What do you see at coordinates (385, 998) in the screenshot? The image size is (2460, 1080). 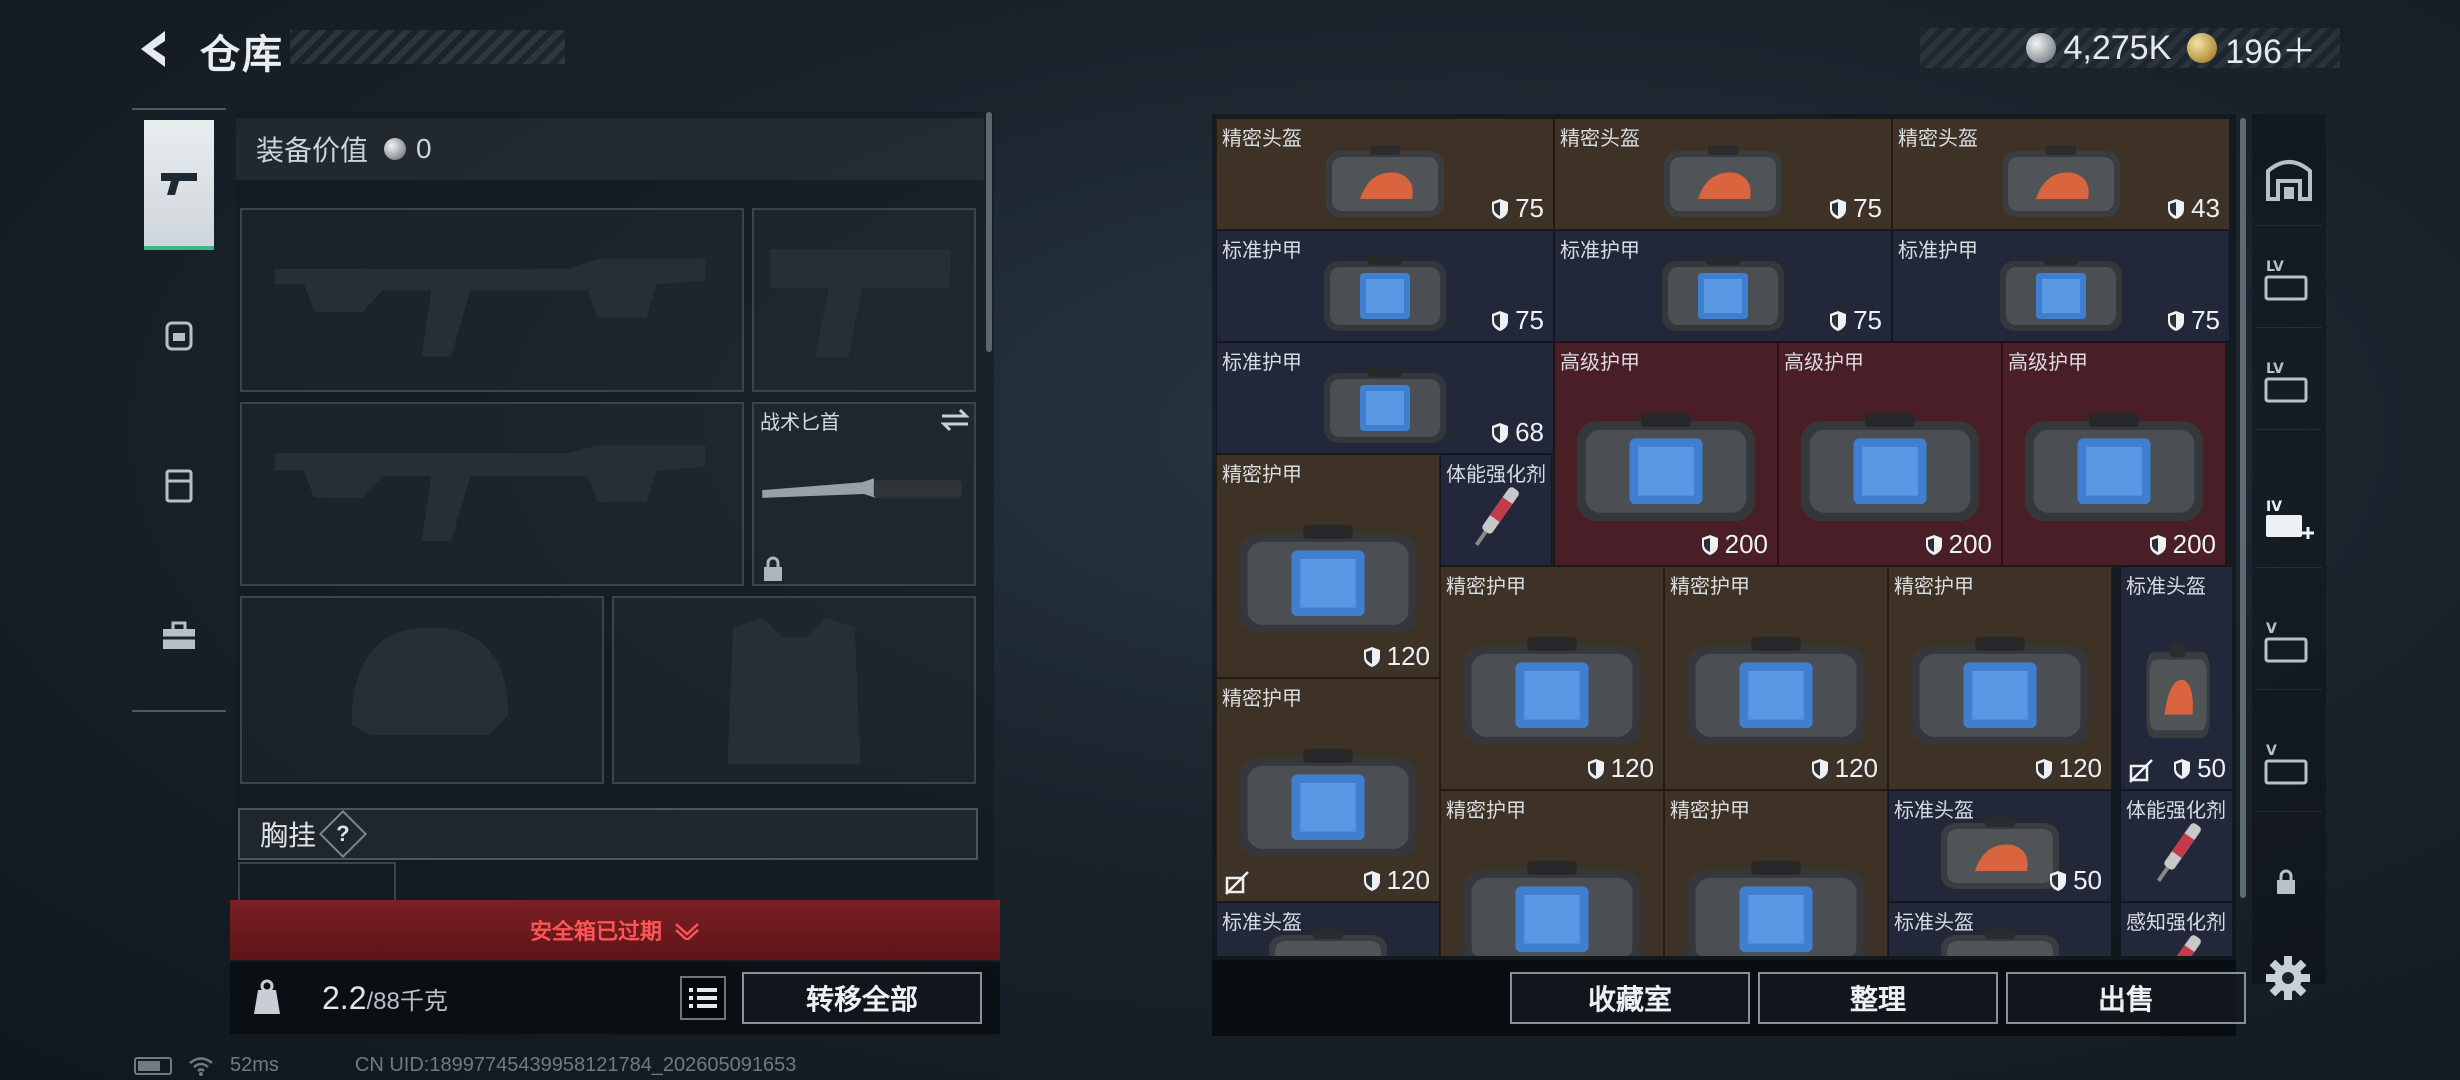 I see `carry-weight: 2.2/88千克` at bounding box center [385, 998].